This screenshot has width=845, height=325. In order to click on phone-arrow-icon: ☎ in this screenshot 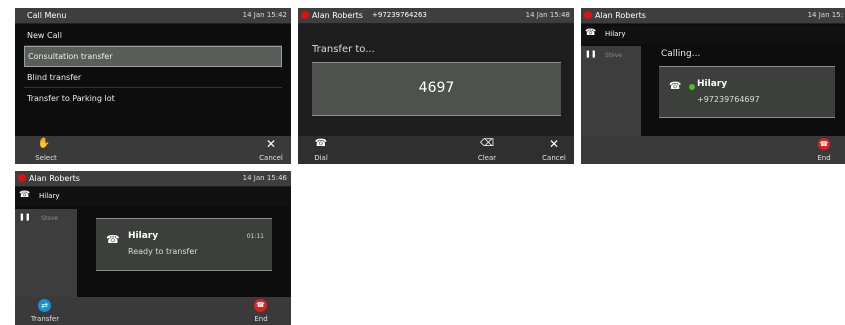, I will do `click(675, 86)`.